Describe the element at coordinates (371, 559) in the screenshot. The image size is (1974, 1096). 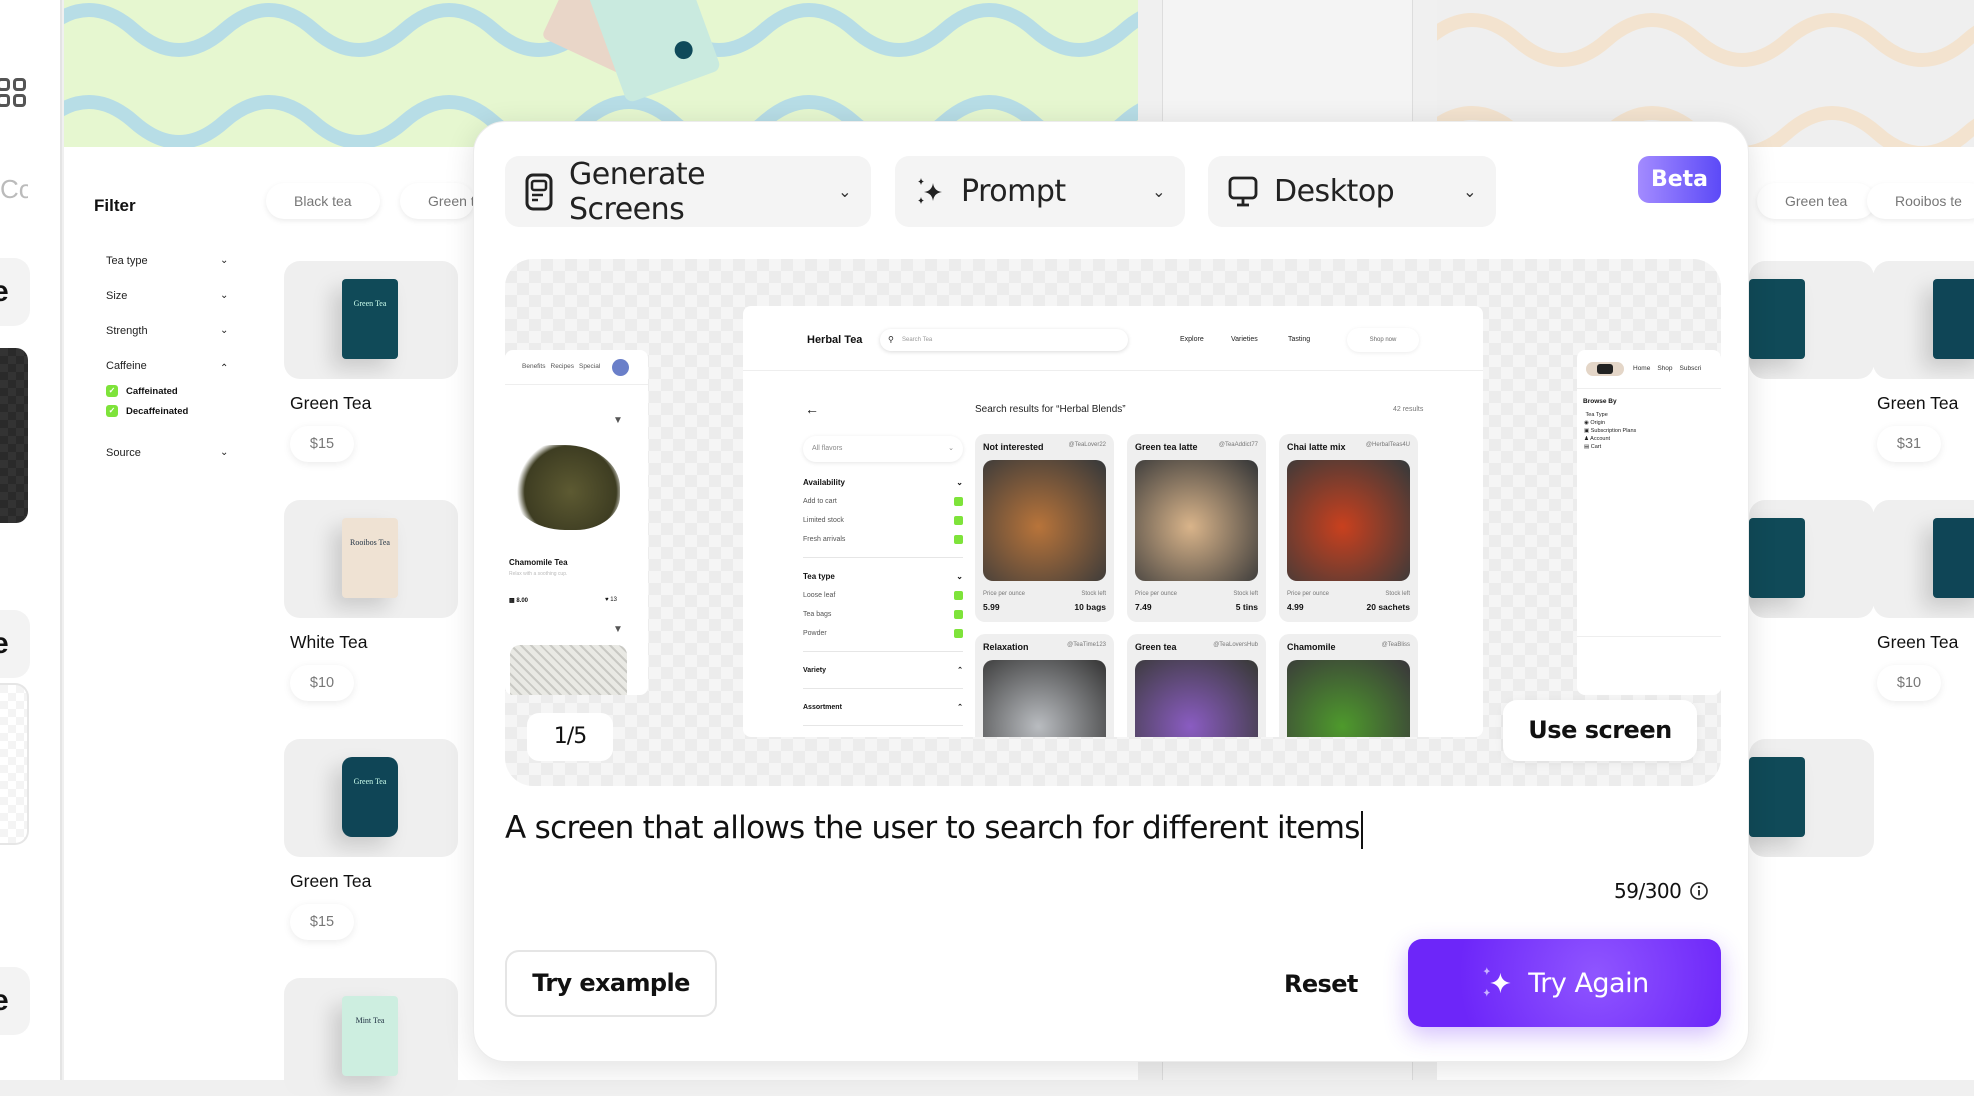
I see `product-image: Rooibos Tea` at that location.